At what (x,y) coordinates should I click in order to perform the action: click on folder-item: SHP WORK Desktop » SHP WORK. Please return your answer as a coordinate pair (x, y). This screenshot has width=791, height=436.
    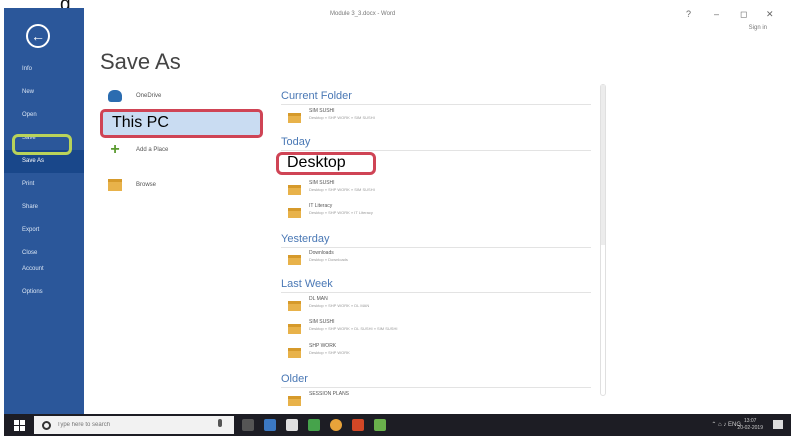
    Looking at the image, I should click on (319, 353).